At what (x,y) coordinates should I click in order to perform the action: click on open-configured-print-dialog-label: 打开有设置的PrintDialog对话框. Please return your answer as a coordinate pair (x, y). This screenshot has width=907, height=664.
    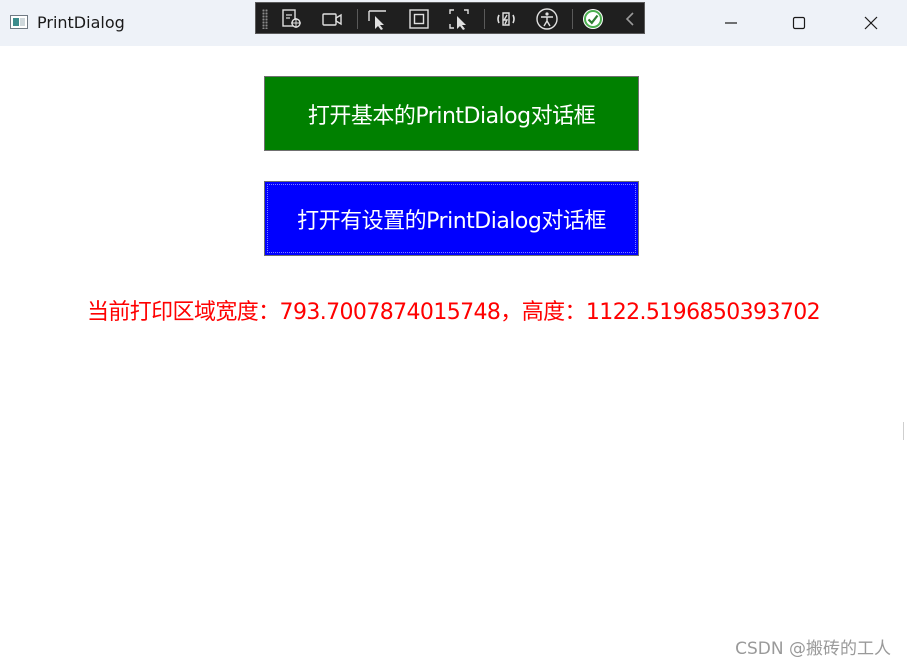
    Looking at the image, I should click on (451, 221).